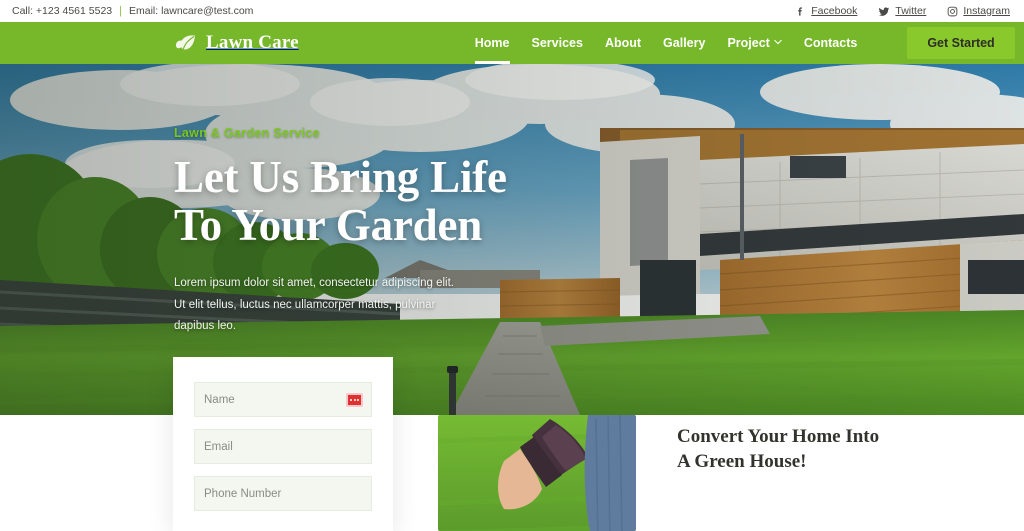 The image size is (1024, 531). Describe the element at coordinates (884, 11) in the screenshot. I see `twitter-icon` at that location.